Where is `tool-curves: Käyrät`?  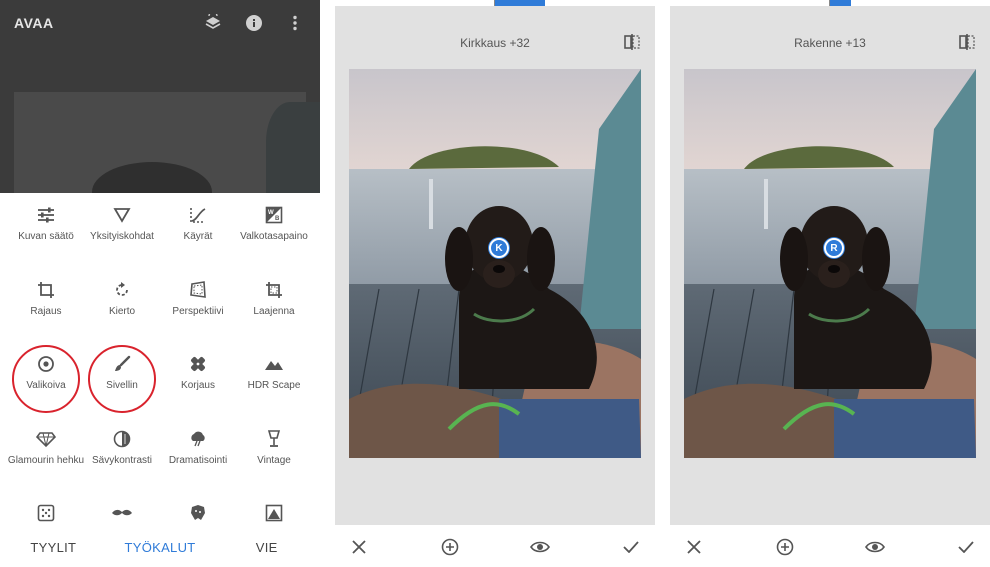 tool-curves: Käyrät is located at coordinates (198, 223).